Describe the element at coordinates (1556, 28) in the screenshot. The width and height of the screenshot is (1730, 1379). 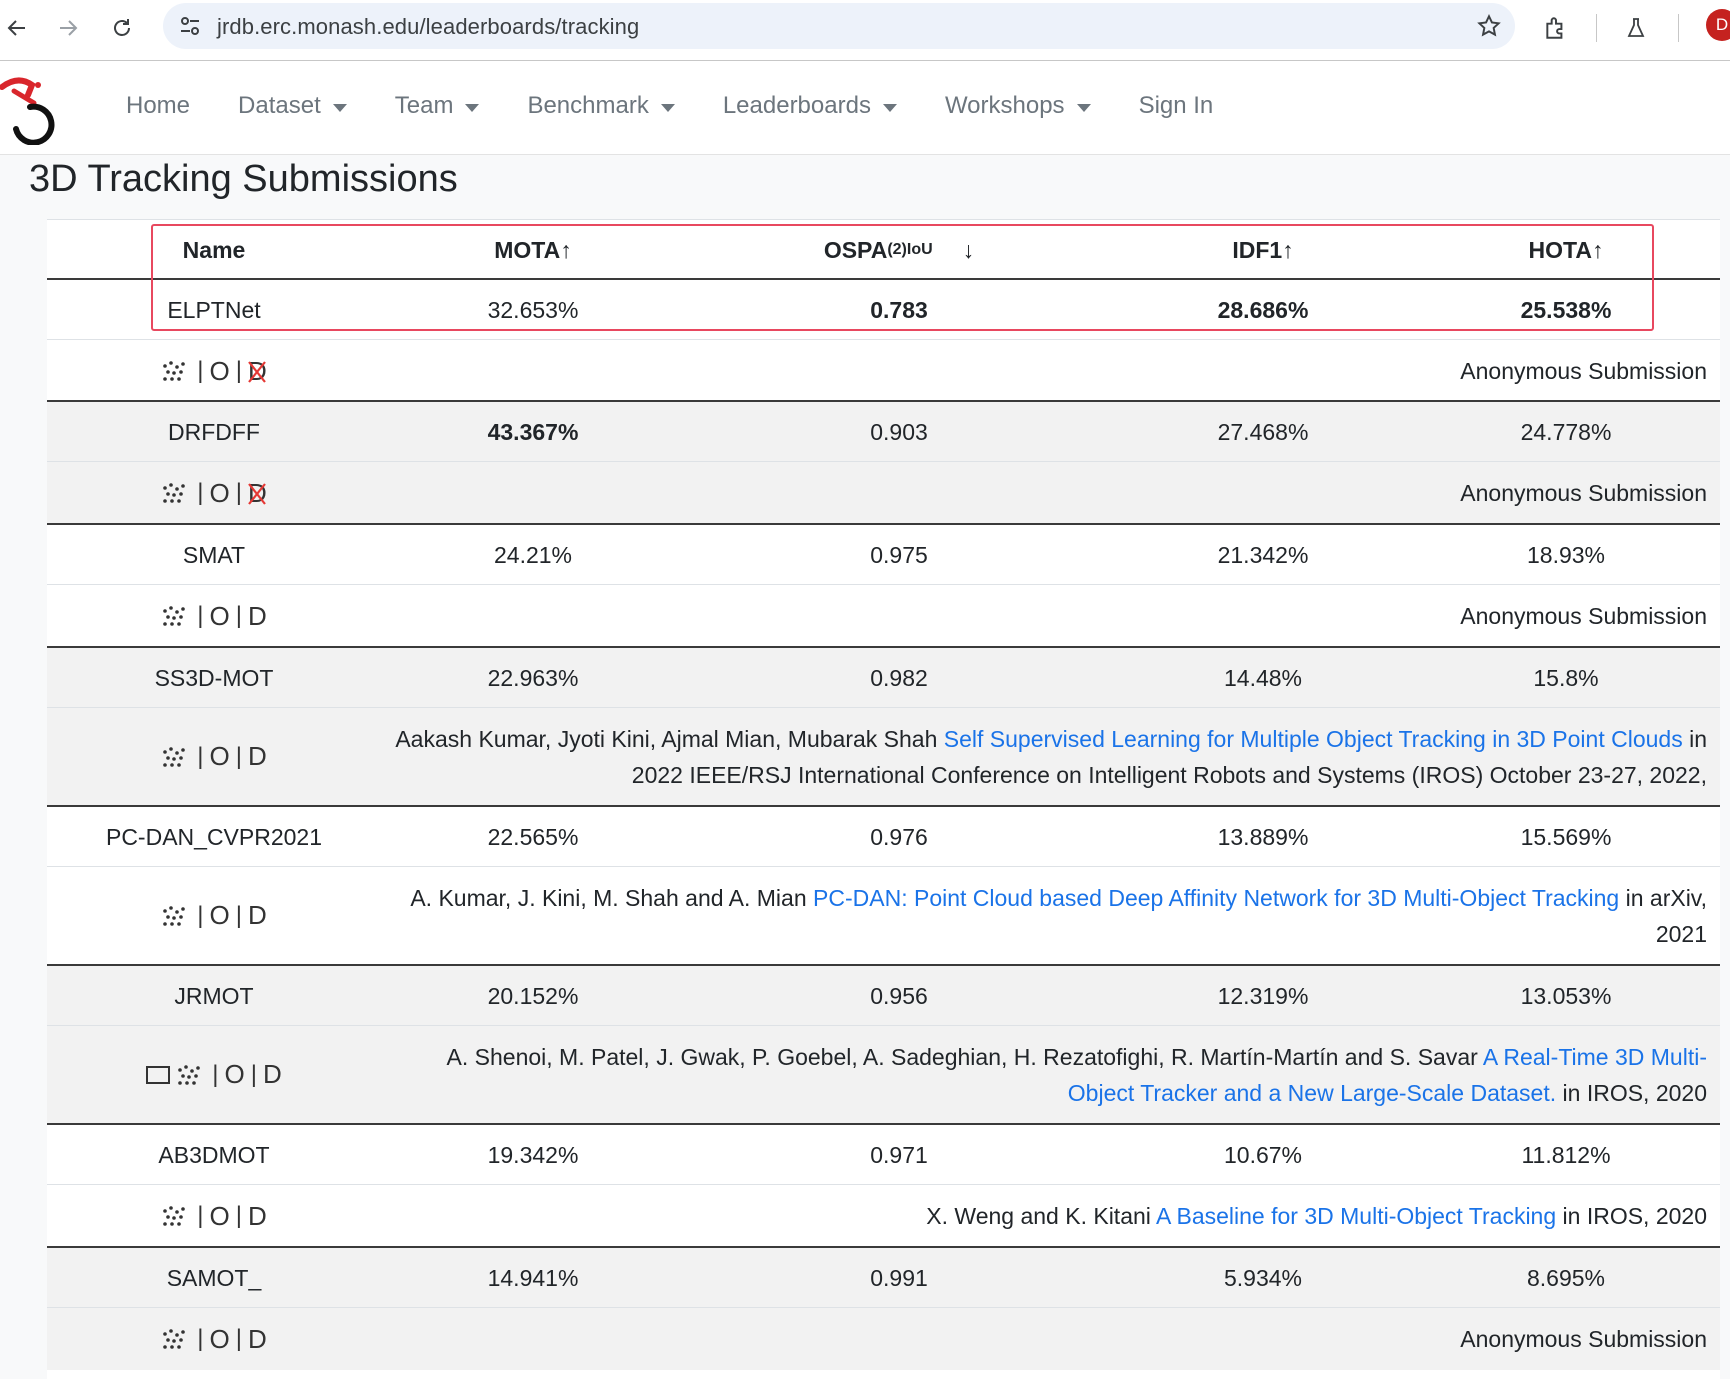
I see `extensions-icon` at that location.